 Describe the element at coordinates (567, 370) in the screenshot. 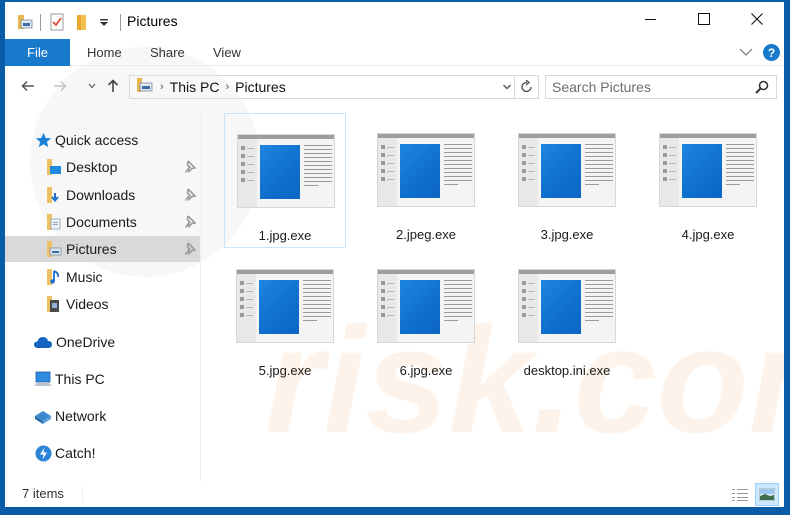

I see `file-name: desktop.ini.exe` at that location.